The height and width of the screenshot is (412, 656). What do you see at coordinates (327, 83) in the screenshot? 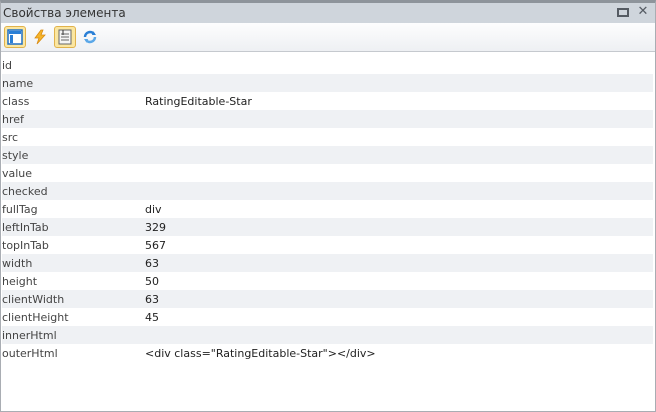
I see `property-row-name: name` at bounding box center [327, 83].